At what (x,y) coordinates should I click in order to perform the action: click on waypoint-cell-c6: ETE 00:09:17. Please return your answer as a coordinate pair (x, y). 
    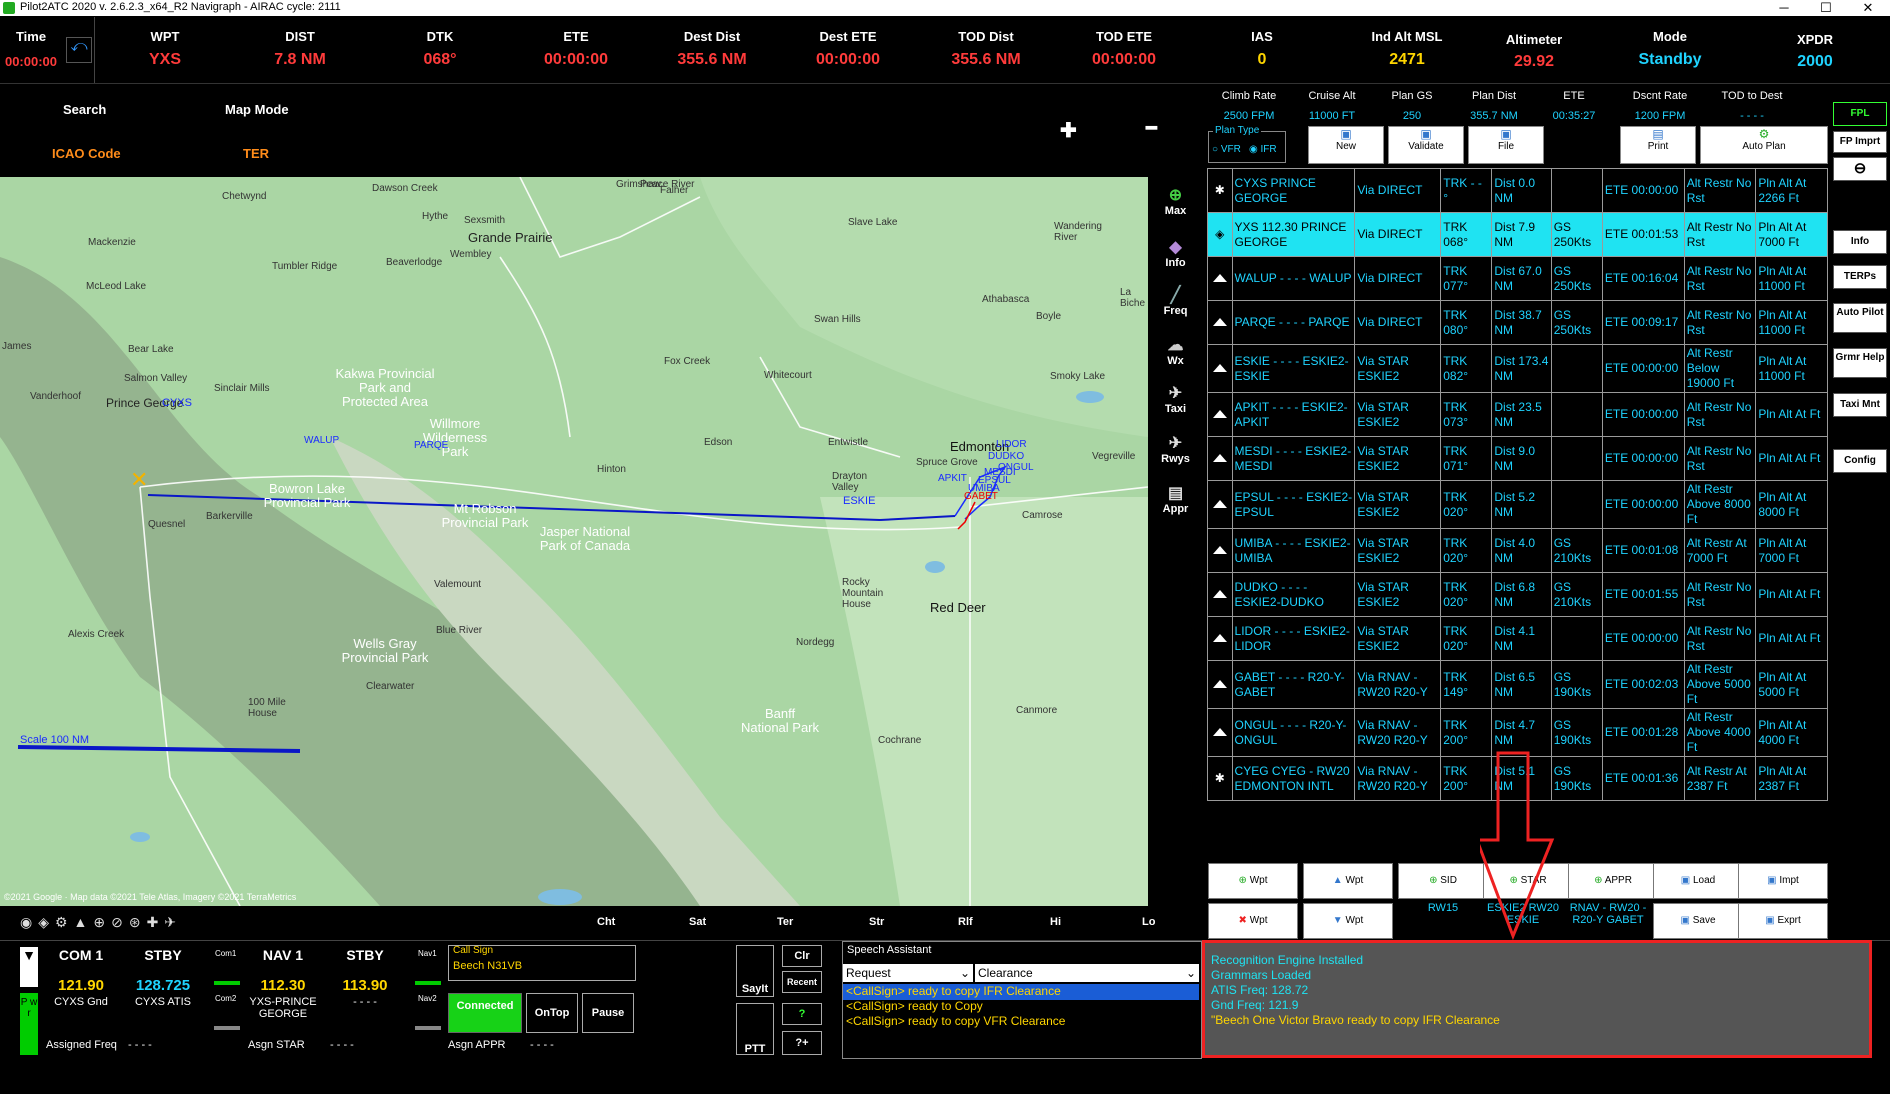
    Looking at the image, I should click on (1643, 322).